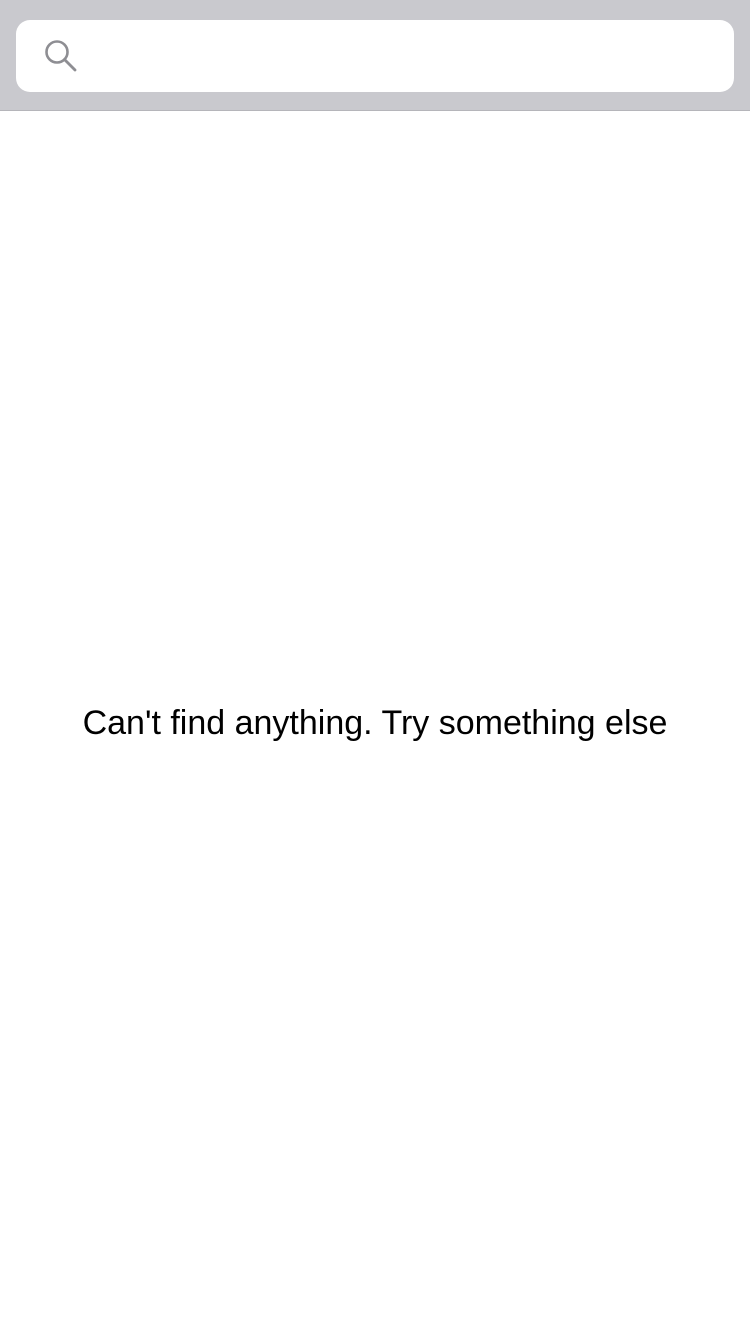 The height and width of the screenshot is (1334, 750). I want to click on search-field, so click(375, 56).